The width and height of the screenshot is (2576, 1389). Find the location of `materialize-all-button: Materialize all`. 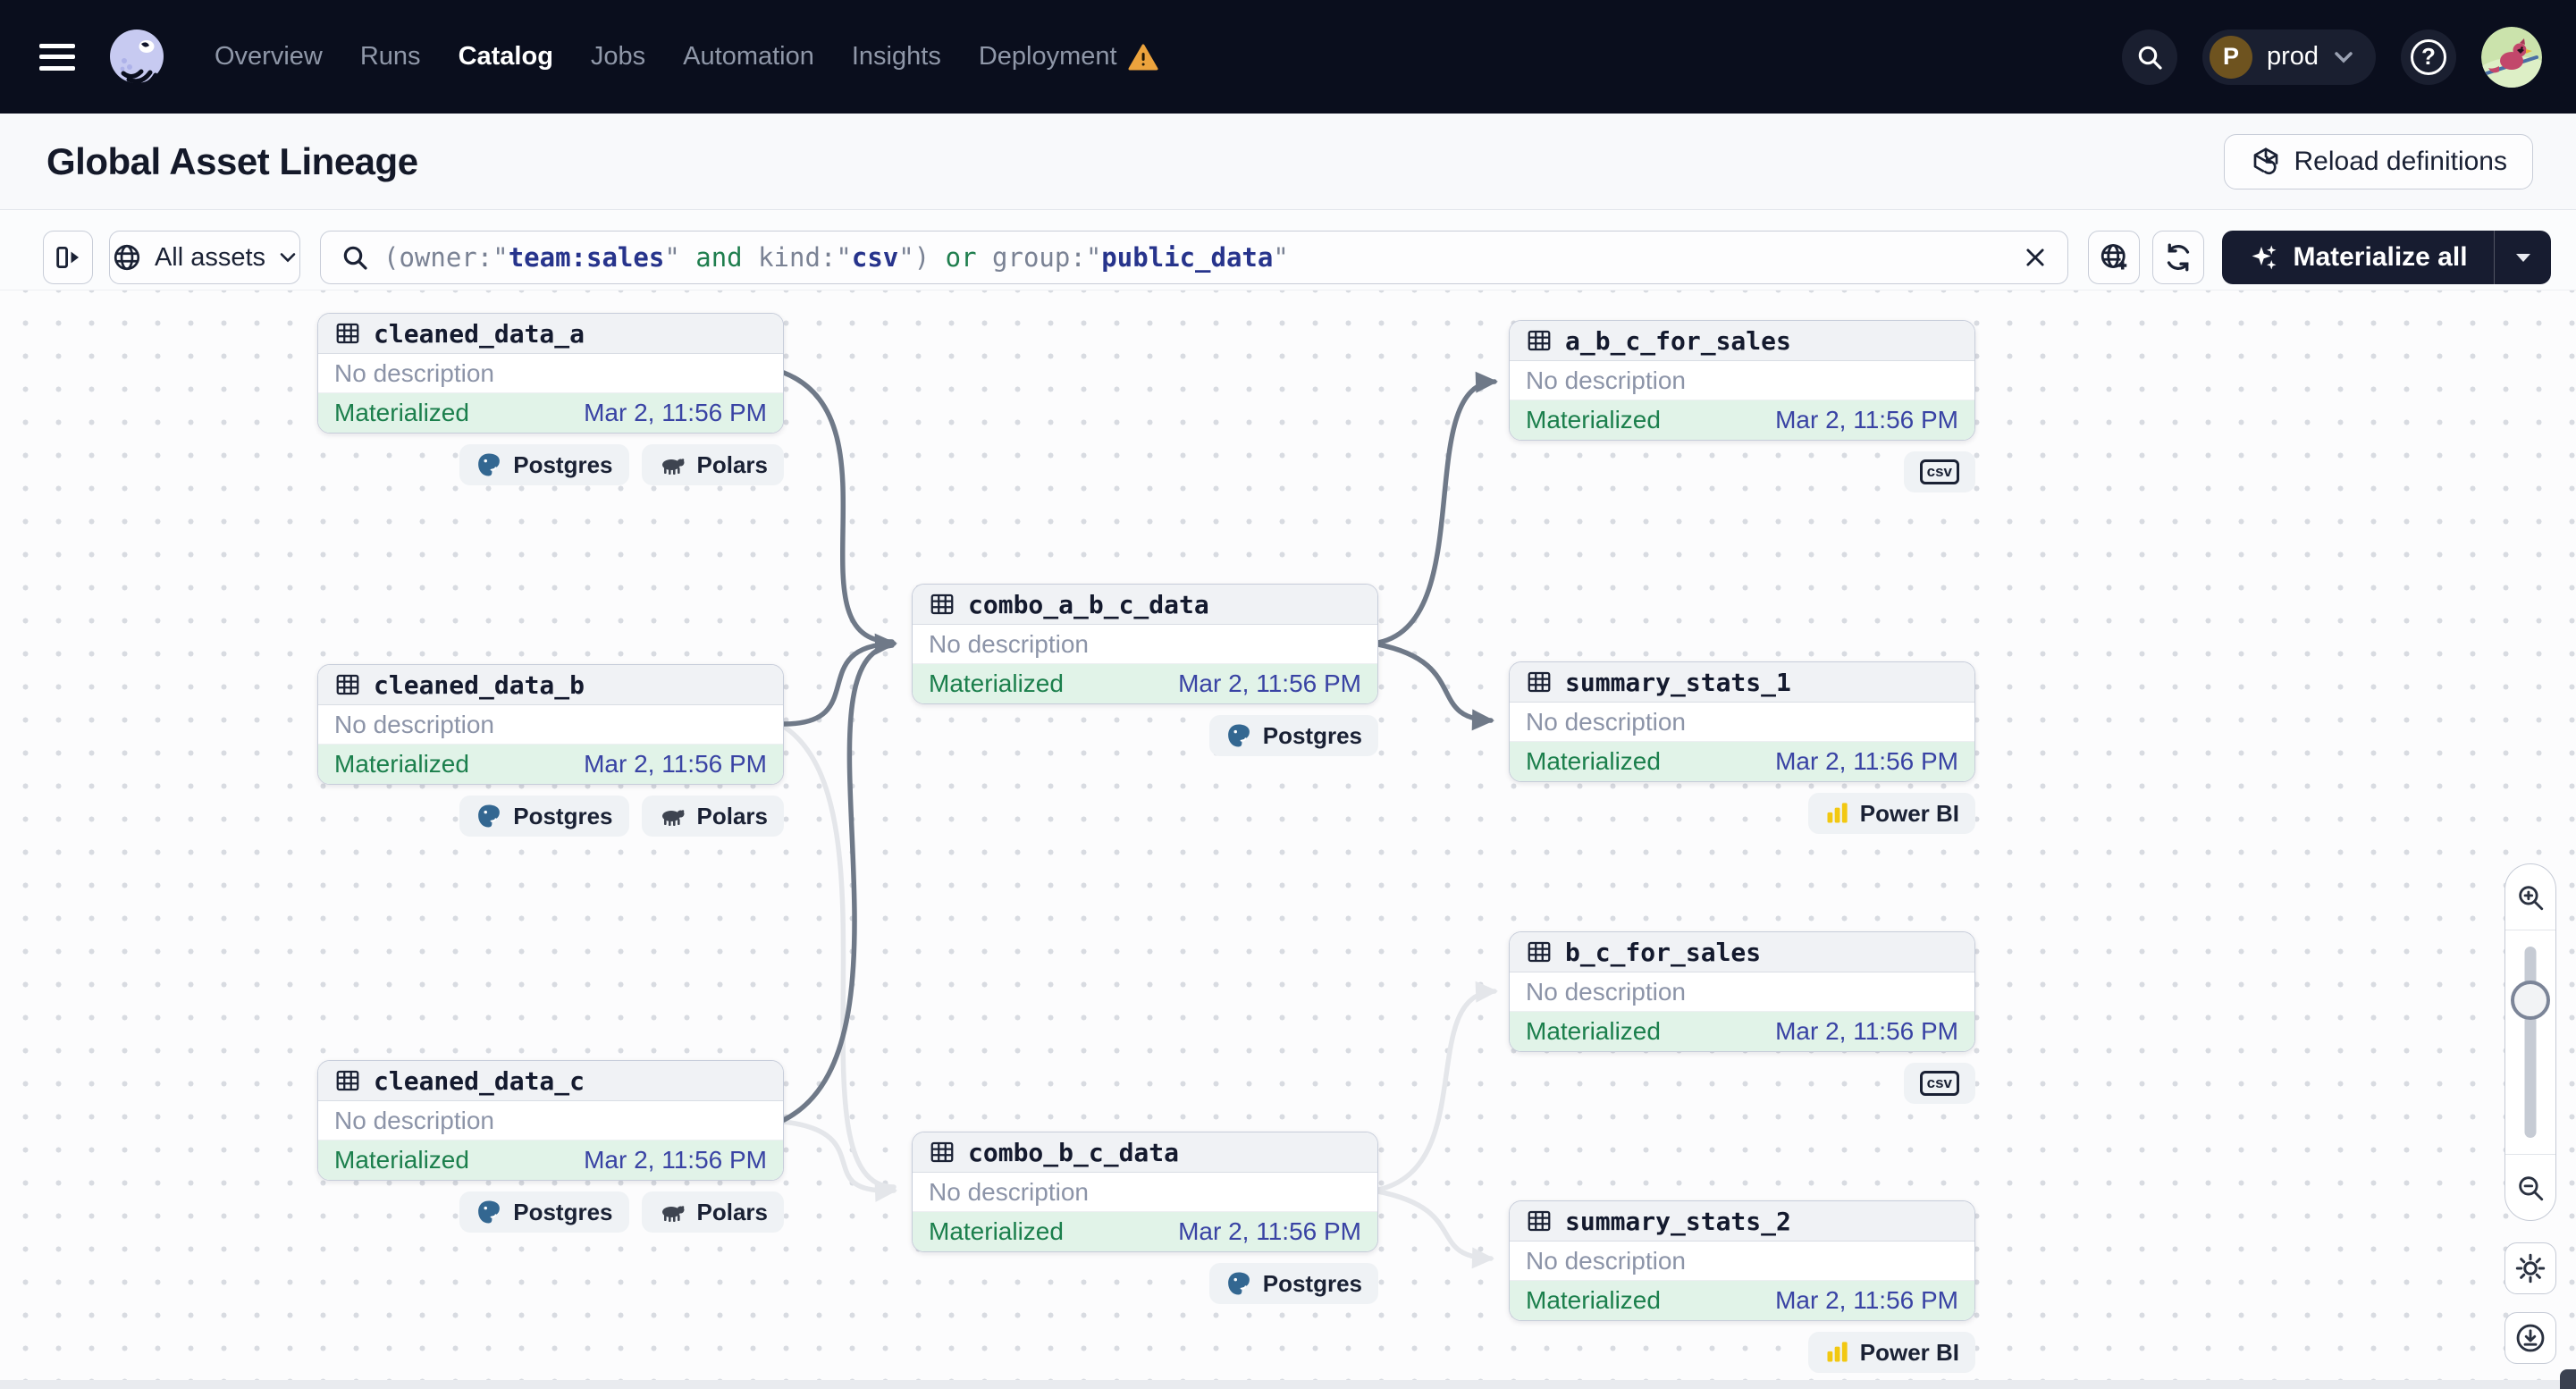

materialize-all-button: Materialize all is located at coordinates (2387, 257).